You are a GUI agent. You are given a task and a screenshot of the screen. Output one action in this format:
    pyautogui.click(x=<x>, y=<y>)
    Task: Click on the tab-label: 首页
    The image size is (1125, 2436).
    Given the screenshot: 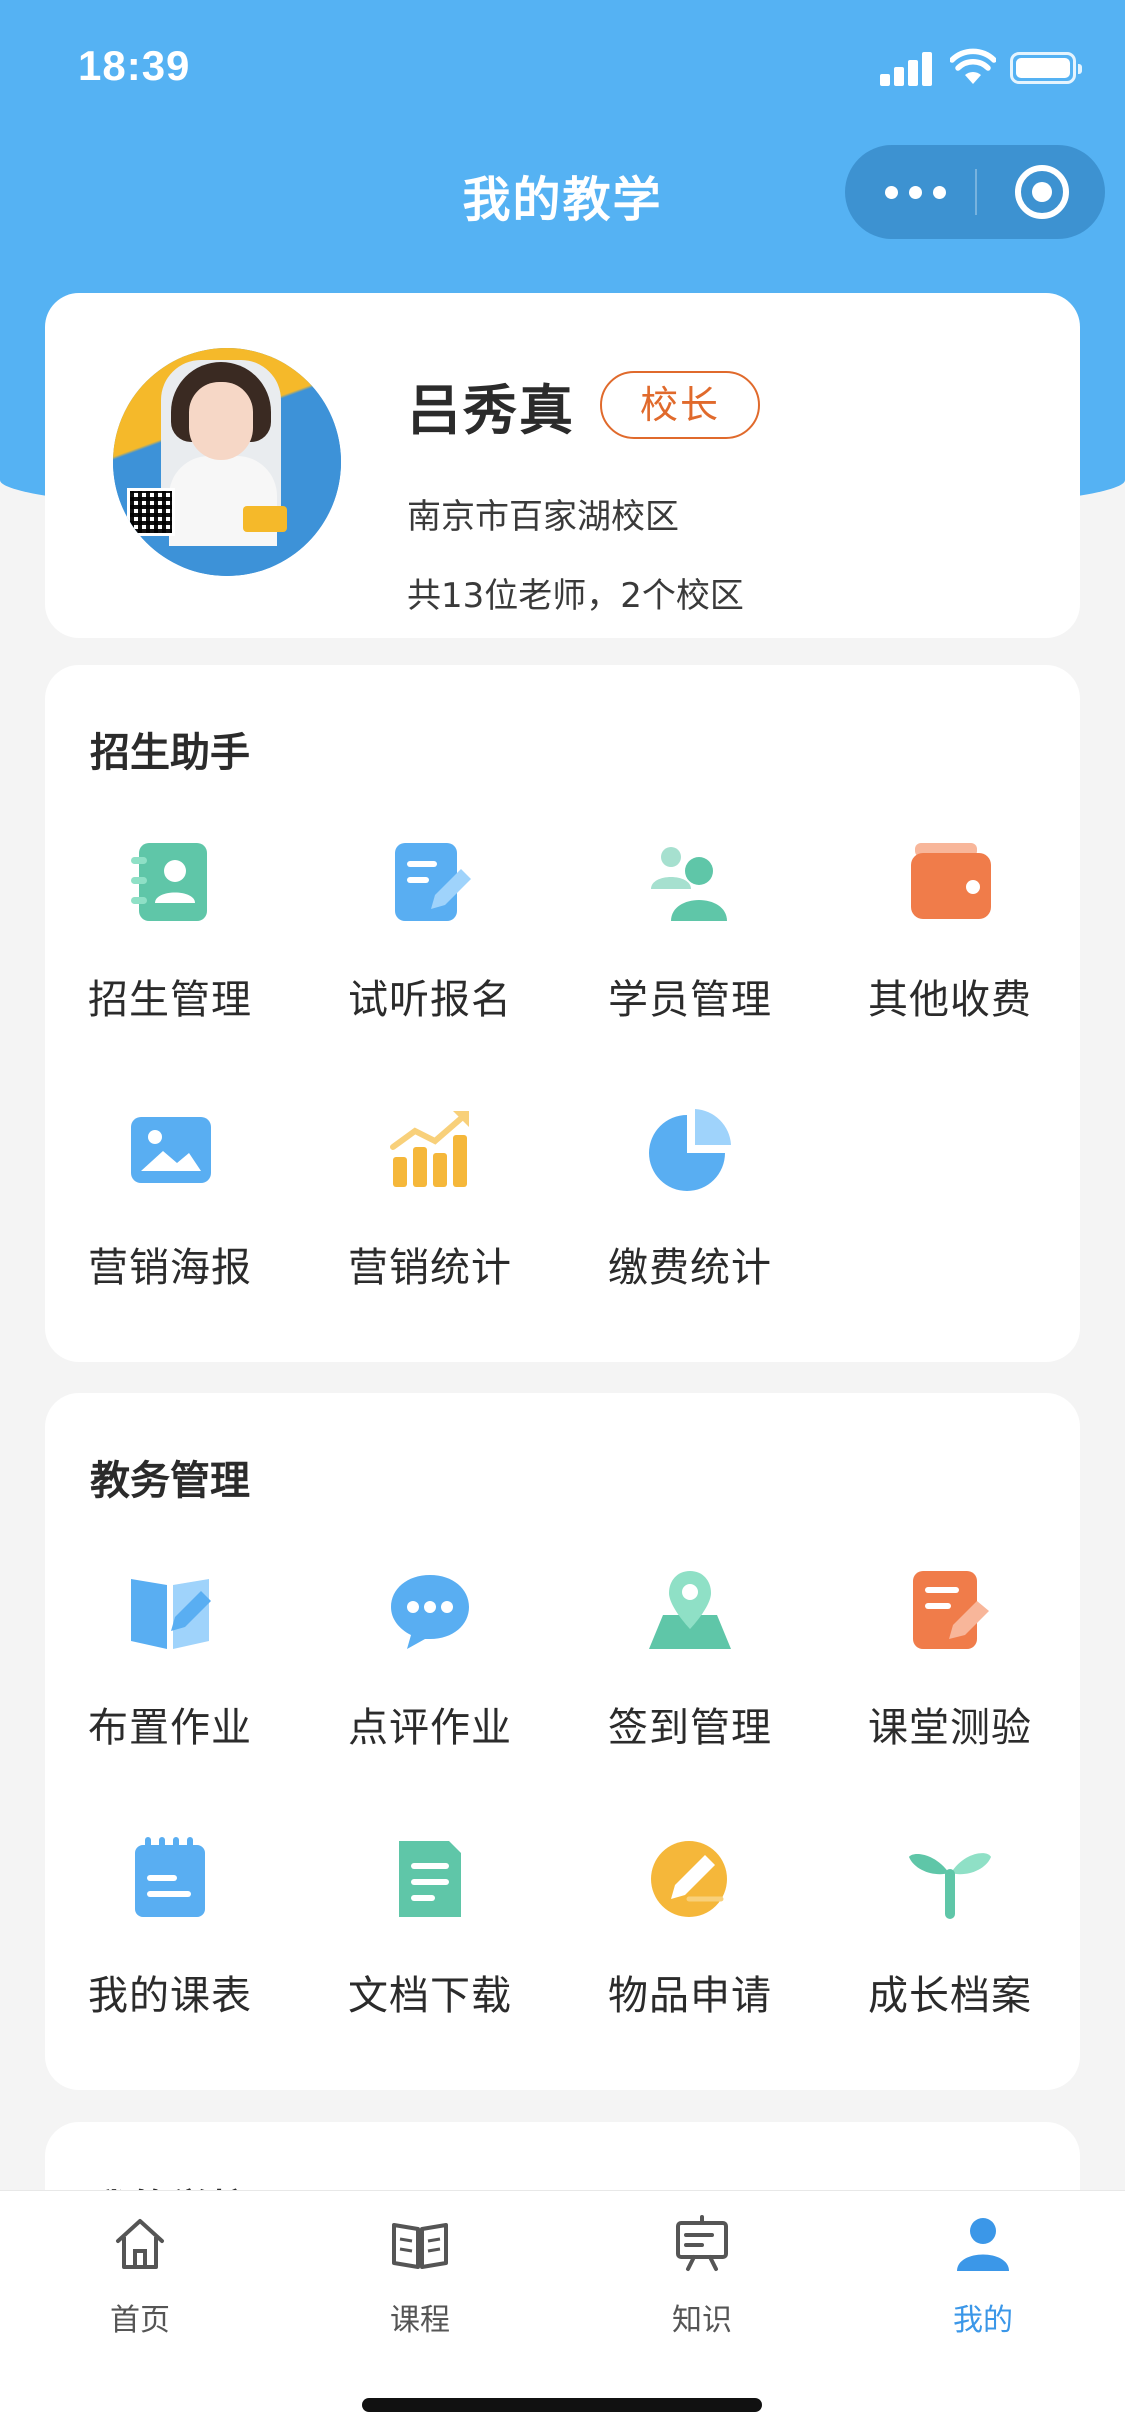 What is the action you would take?
    pyautogui.click(x=140, y=2320)
    